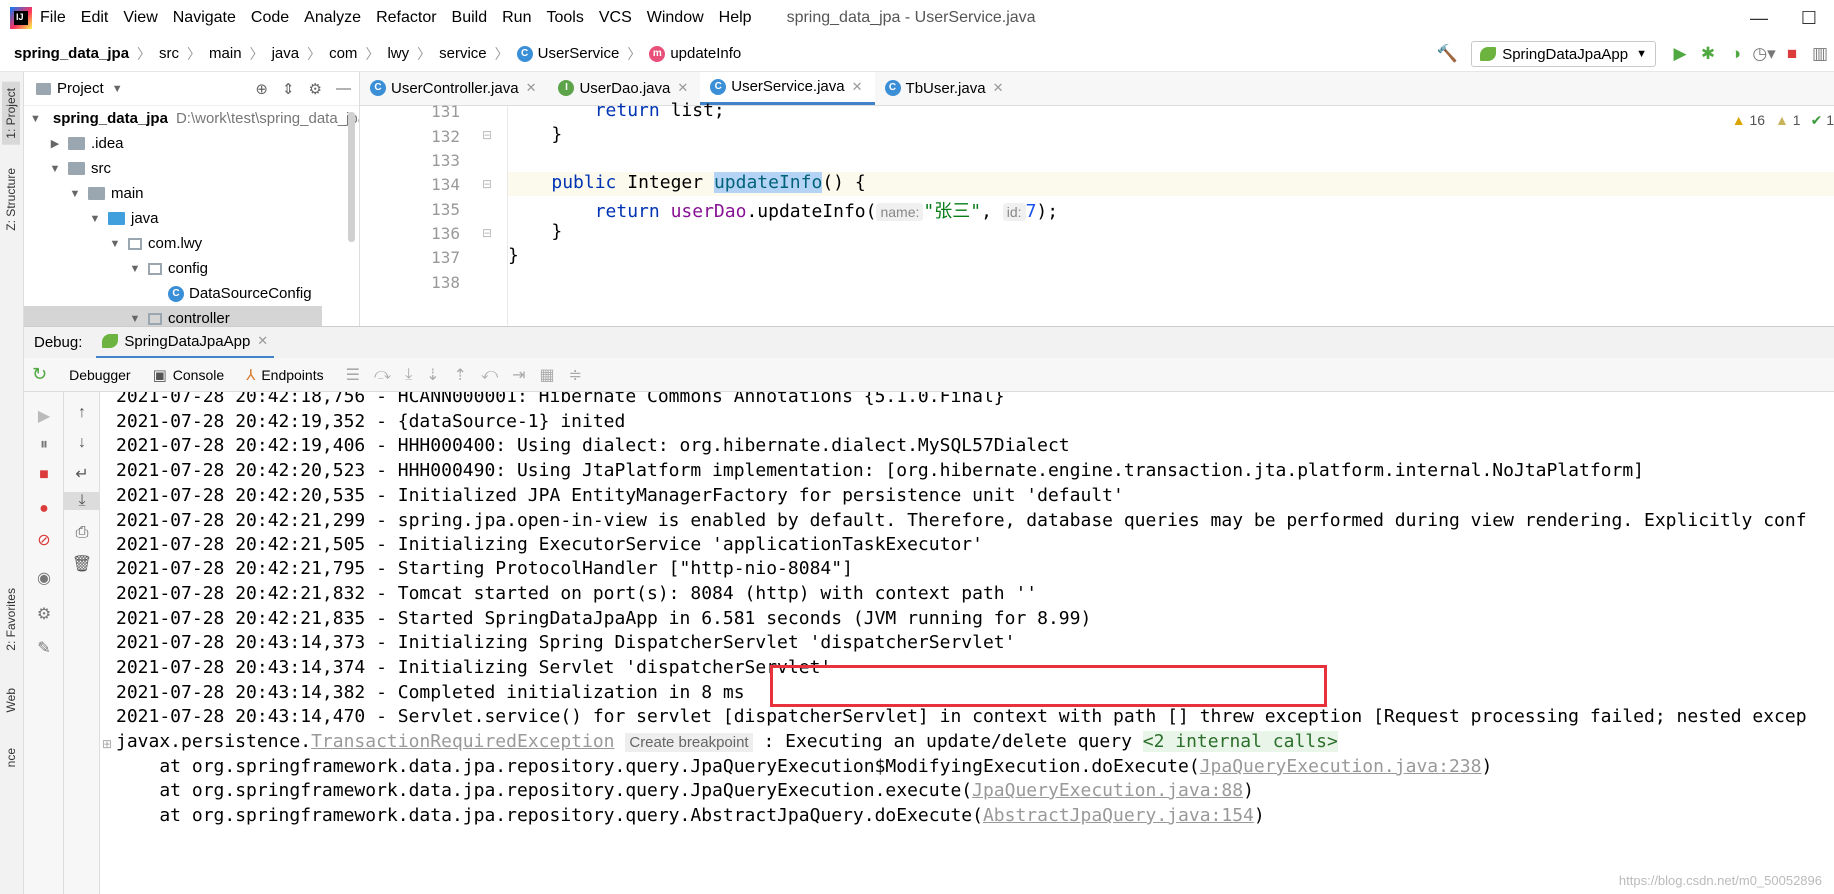 Image resolution: width=1834 pixels, height=894 pixels. I want to click on menu-vcs: VCS, so click(615, 18).